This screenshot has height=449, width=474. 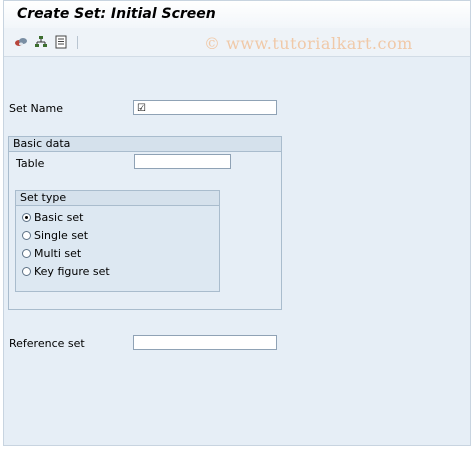 I want to click on table-label: Table, so click(x=30, y=163).